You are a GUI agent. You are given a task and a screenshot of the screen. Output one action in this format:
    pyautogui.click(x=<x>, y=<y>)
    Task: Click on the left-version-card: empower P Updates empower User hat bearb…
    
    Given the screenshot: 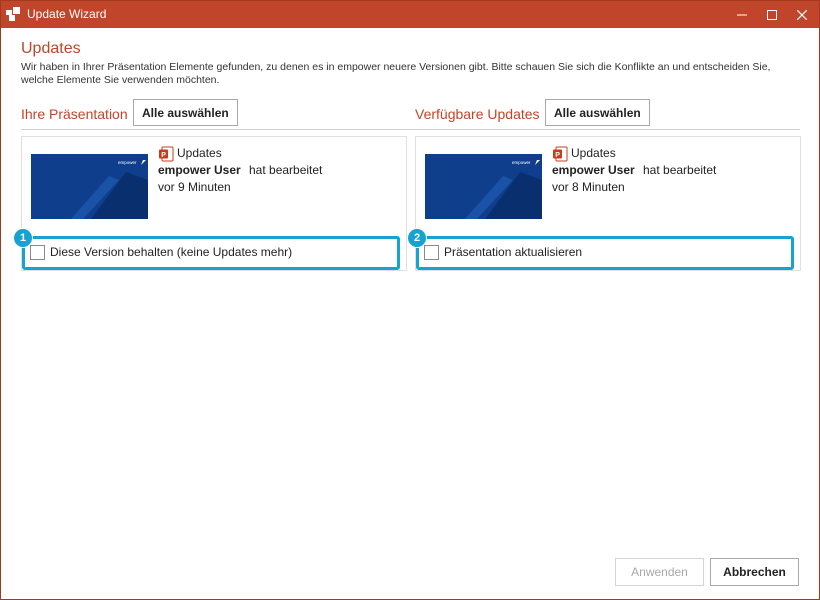 What is the action you would take?
    pyautogui.click(x=210, y=203)
    